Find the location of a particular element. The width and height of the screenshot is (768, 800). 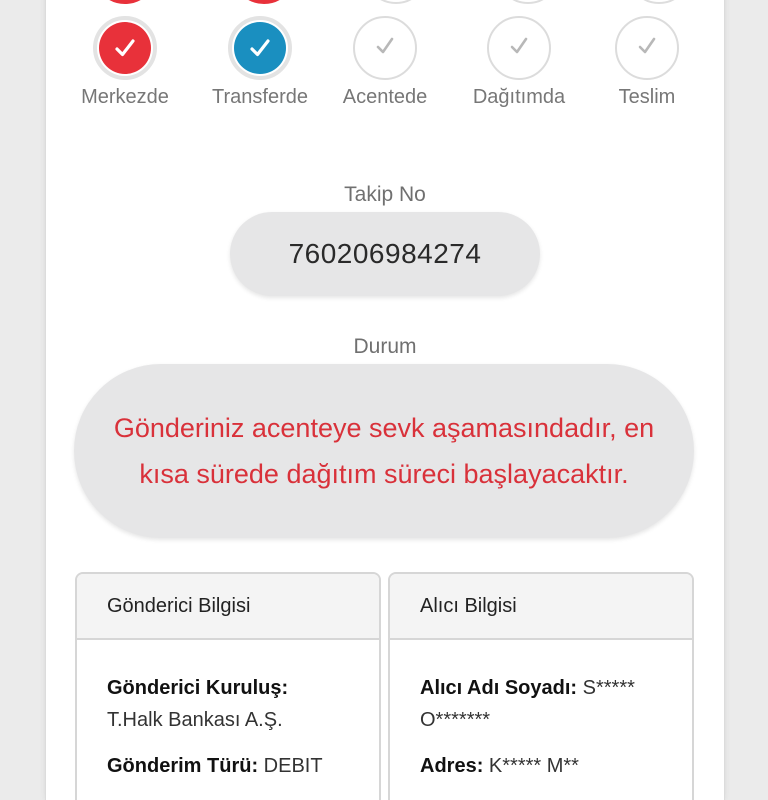

step-transferde: Transferde is located at coordinates (260, 62).